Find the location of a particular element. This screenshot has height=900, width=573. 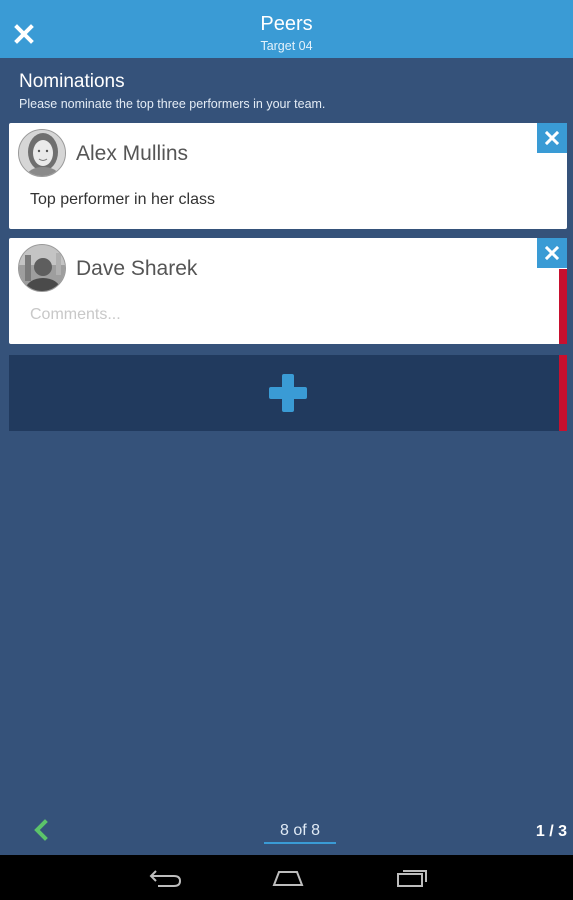

pager-underline is located at coordinates (300, 843).